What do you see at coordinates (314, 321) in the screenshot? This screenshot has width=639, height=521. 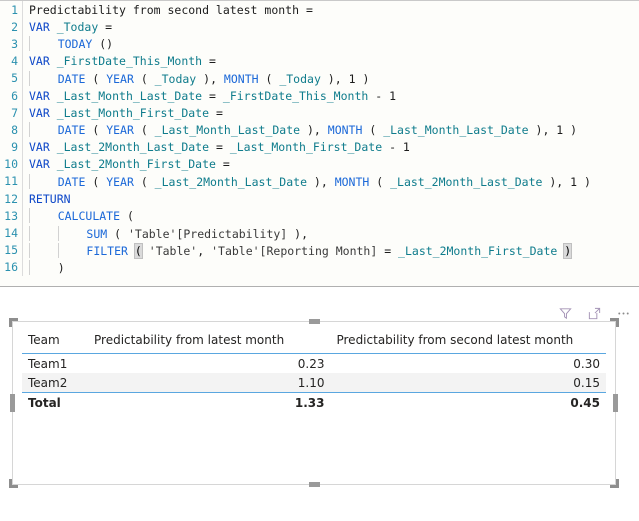 I see `resize-handle-top` at bounding box center [314, 321].